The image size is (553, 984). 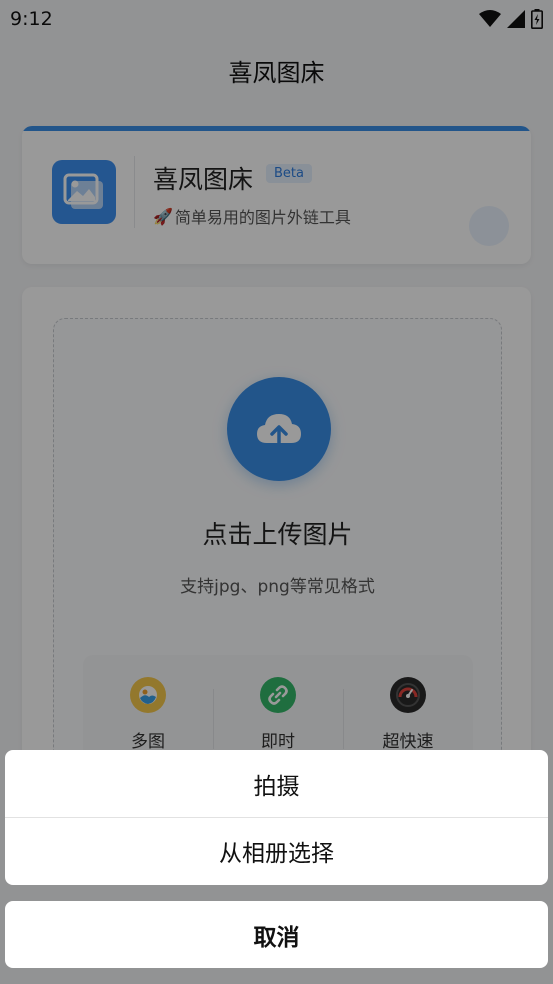 I want to click on choose-from-album-option: 从相册选择, so click(x=276, y=850).